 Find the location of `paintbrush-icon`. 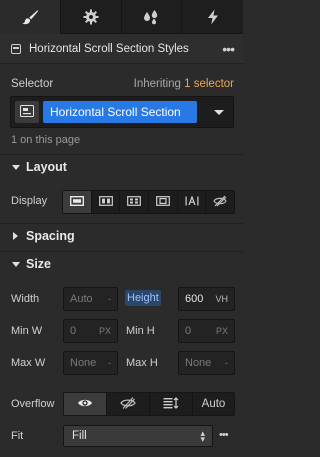

paintbrush-icon is located at coordinates (30, 17).